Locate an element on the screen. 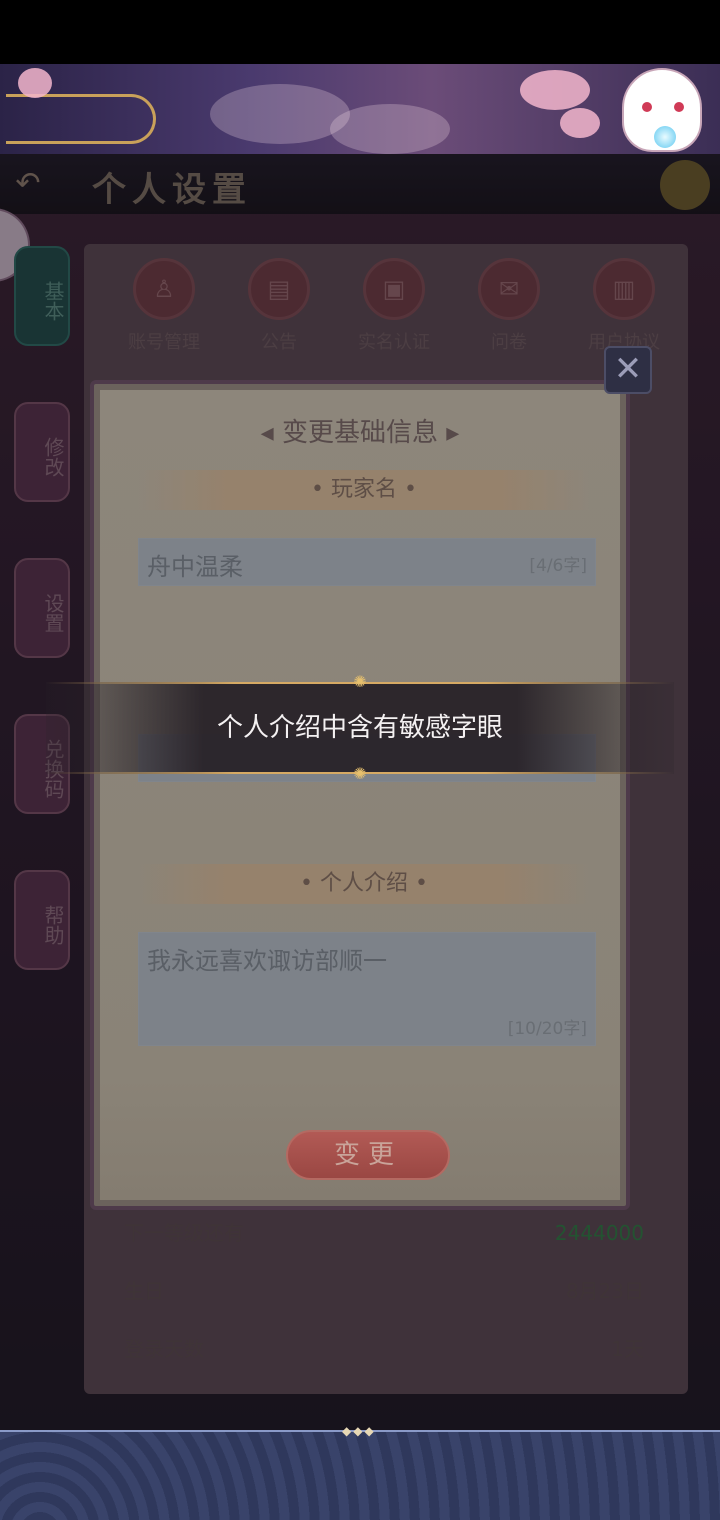 This screenshot has height=1520, width=720. intro-count: [10/20字] is located at coordinates (547, 1029).